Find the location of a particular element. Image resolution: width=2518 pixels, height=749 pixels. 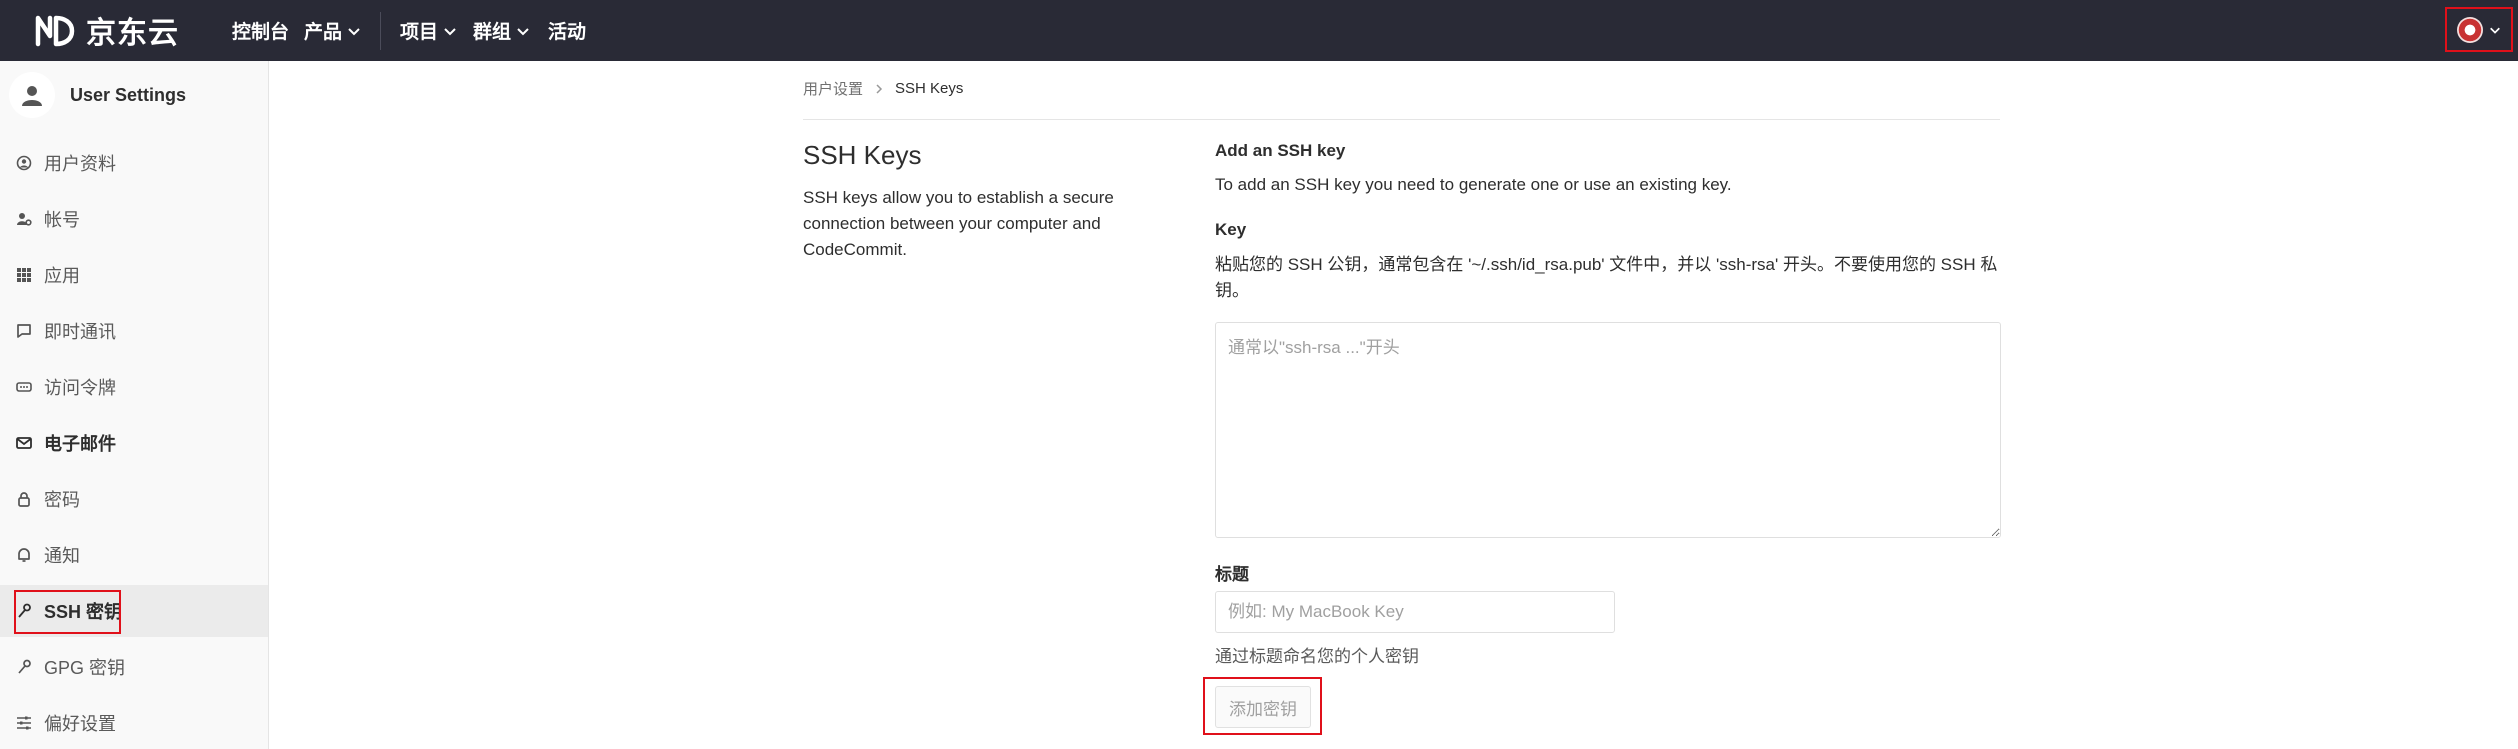

breadcrumb-parent: 用户设置 is located at coordinates (833, 88).